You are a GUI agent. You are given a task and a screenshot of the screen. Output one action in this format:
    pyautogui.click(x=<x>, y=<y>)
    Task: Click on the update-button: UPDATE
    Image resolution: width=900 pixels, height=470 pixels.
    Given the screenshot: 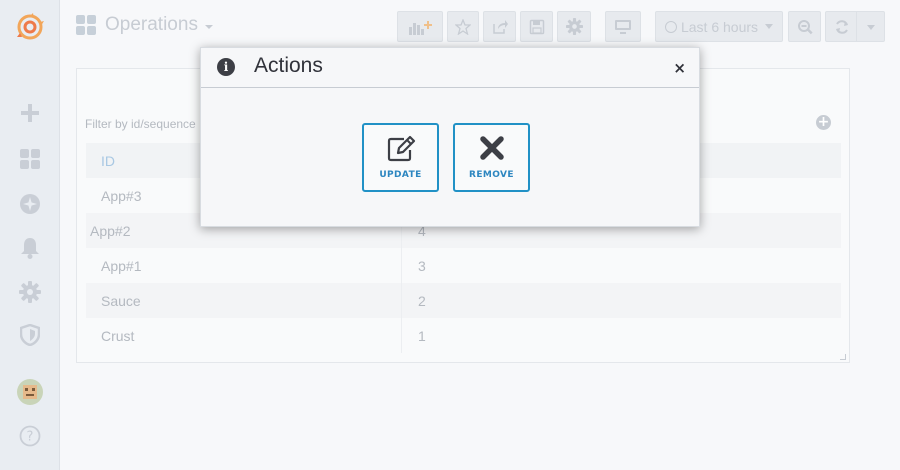 What is the action you would take?
    pyautogui.click(x=400, y=157)
    